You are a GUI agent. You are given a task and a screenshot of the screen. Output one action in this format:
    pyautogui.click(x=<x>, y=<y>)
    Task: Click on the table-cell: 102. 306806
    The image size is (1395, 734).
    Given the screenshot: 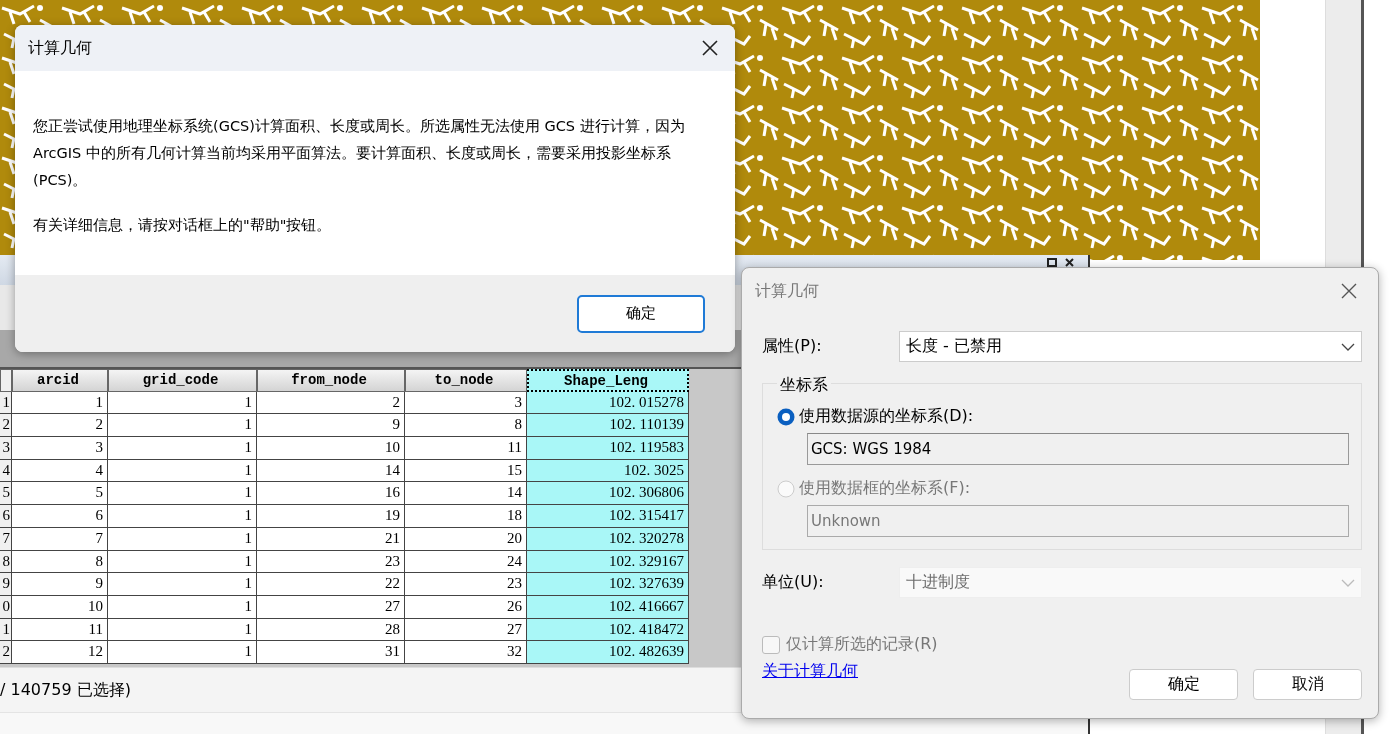 What is the action you would take?
    pyautogui.click(x=608, y=494)
    